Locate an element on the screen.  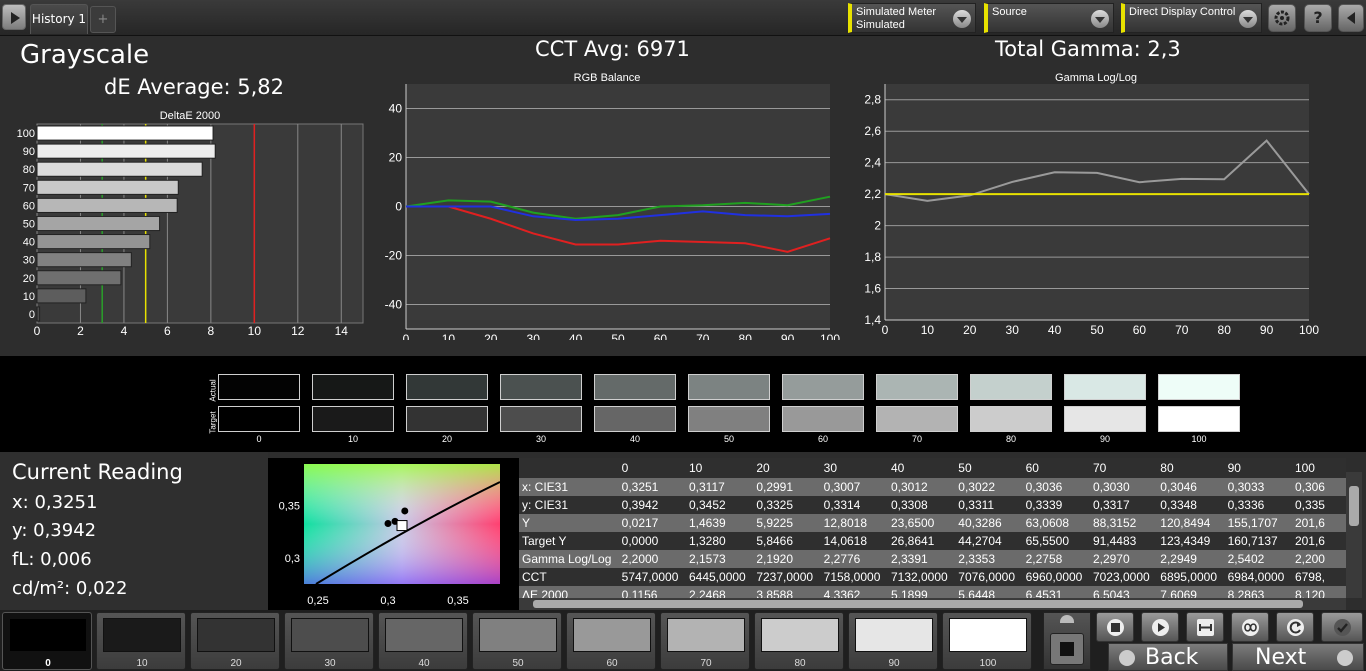
patch-button-0: 0 is located at coordinates (47, 641).